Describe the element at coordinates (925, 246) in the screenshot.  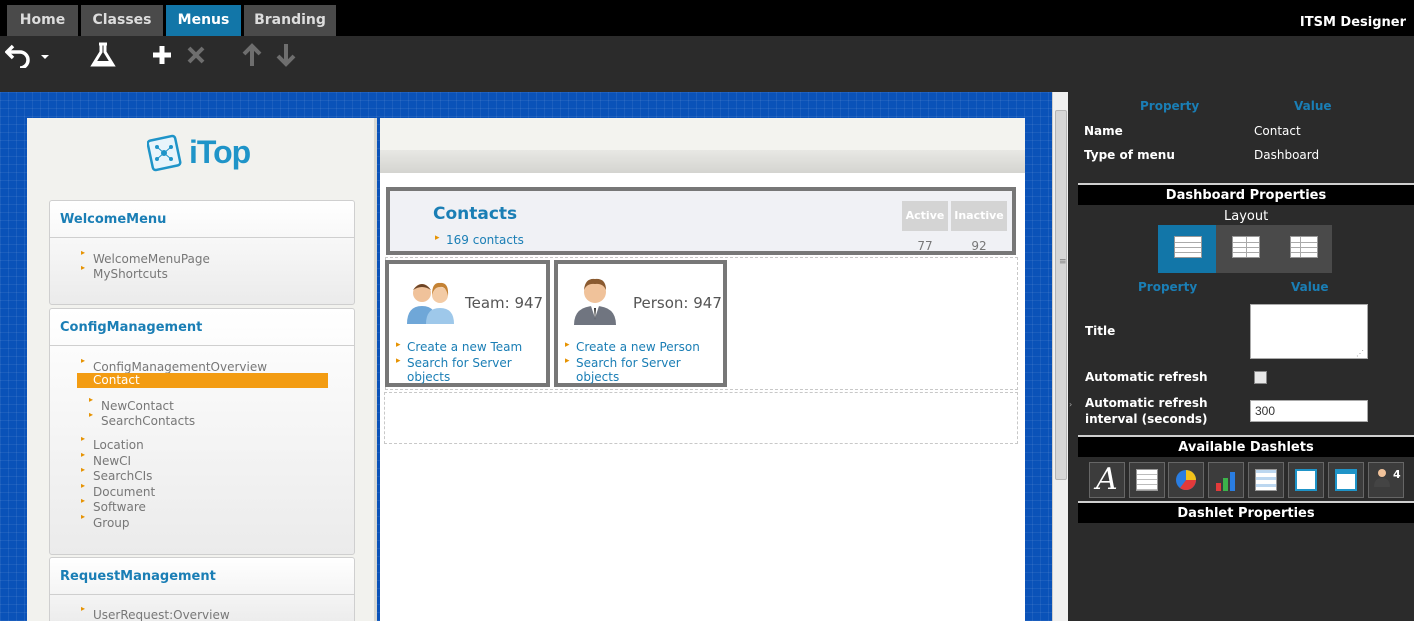
I see `stat-value-active: 77` at that location.